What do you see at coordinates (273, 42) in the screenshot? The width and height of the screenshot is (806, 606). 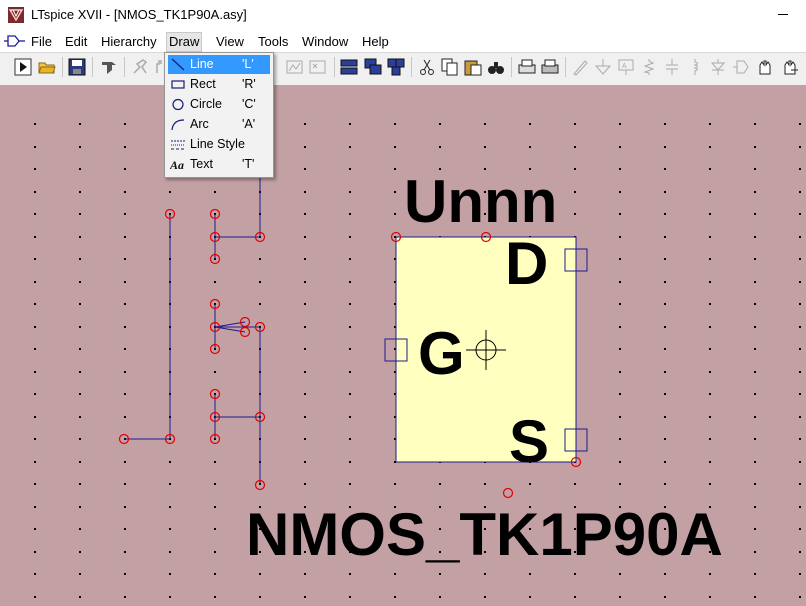 I see `menu-tools: Tools` at bounding box center [273, 42].